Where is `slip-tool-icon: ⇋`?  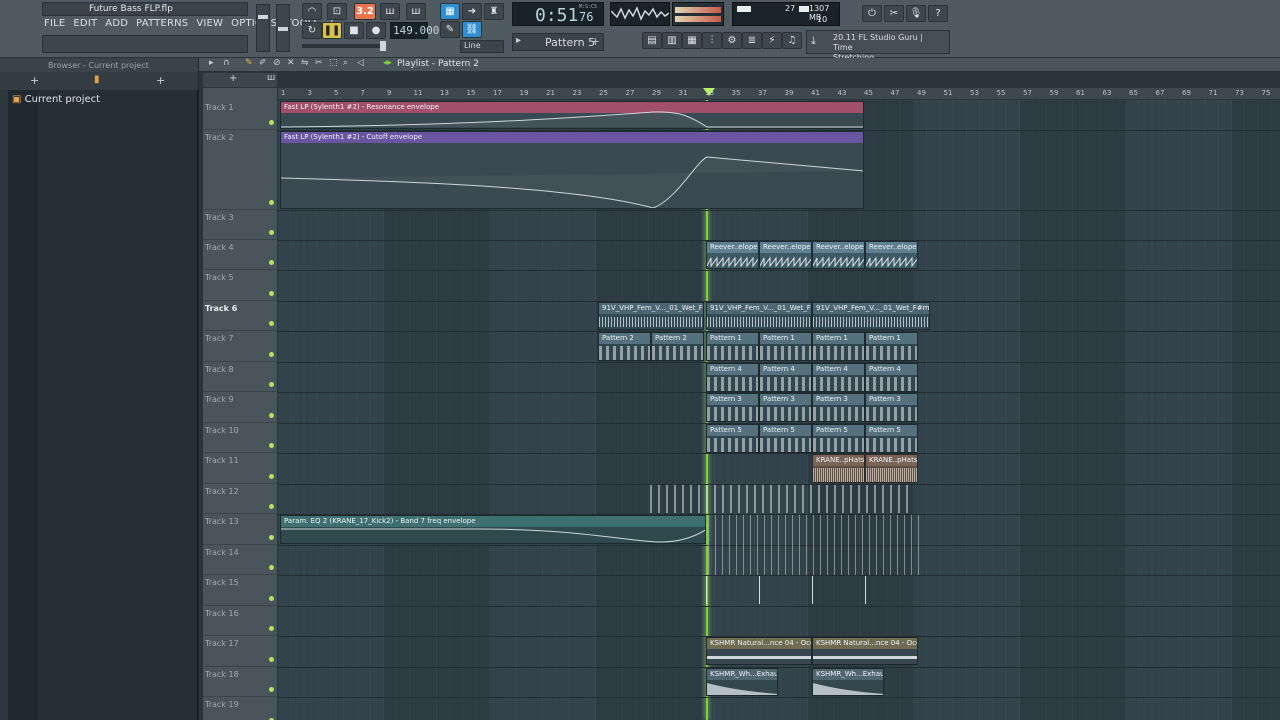
slip-tool-icon: ⇋ is located at coordinates (305, 63).